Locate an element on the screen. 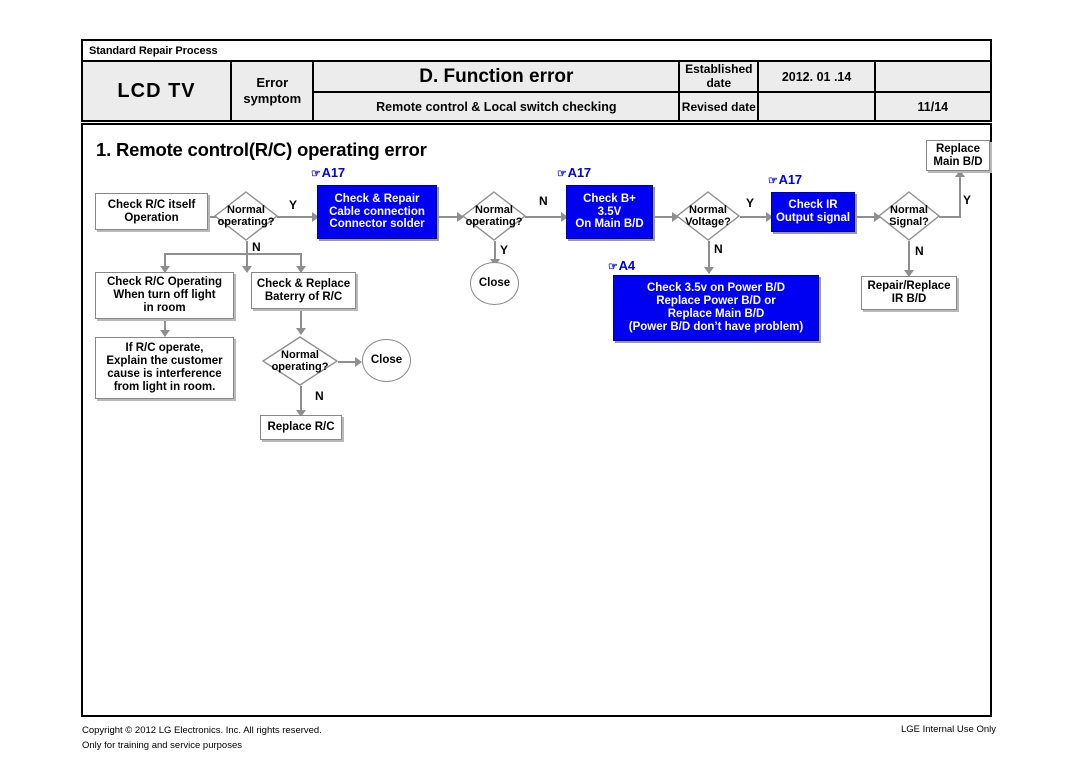 Image resolution: width=1080 pixels, height=763 pixels. node-line: Replace Power B/D or is located at coordinates (716, 301).